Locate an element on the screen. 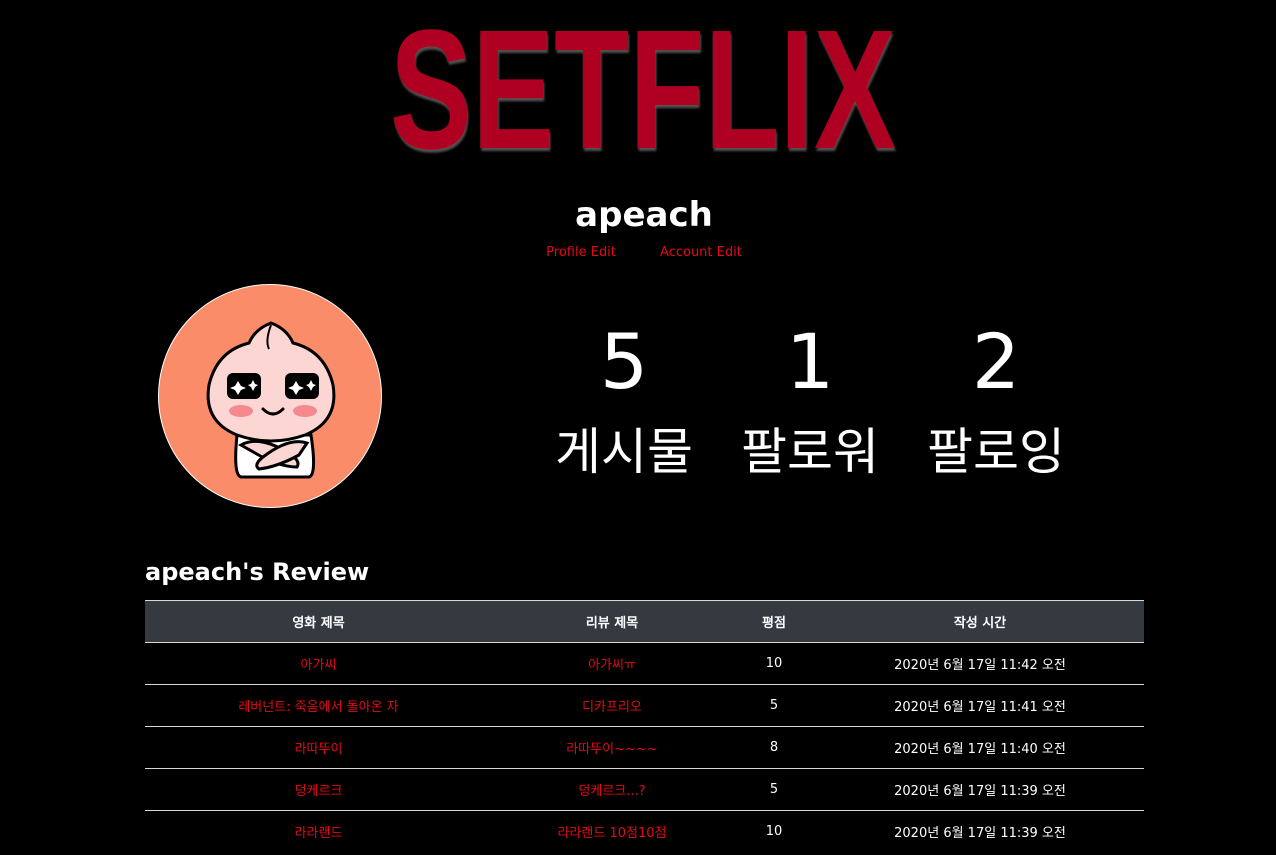 The width and height of the screenshot is (1276, 855). stat-followers: 1 팔로워 is located at coordinates (810, 400).